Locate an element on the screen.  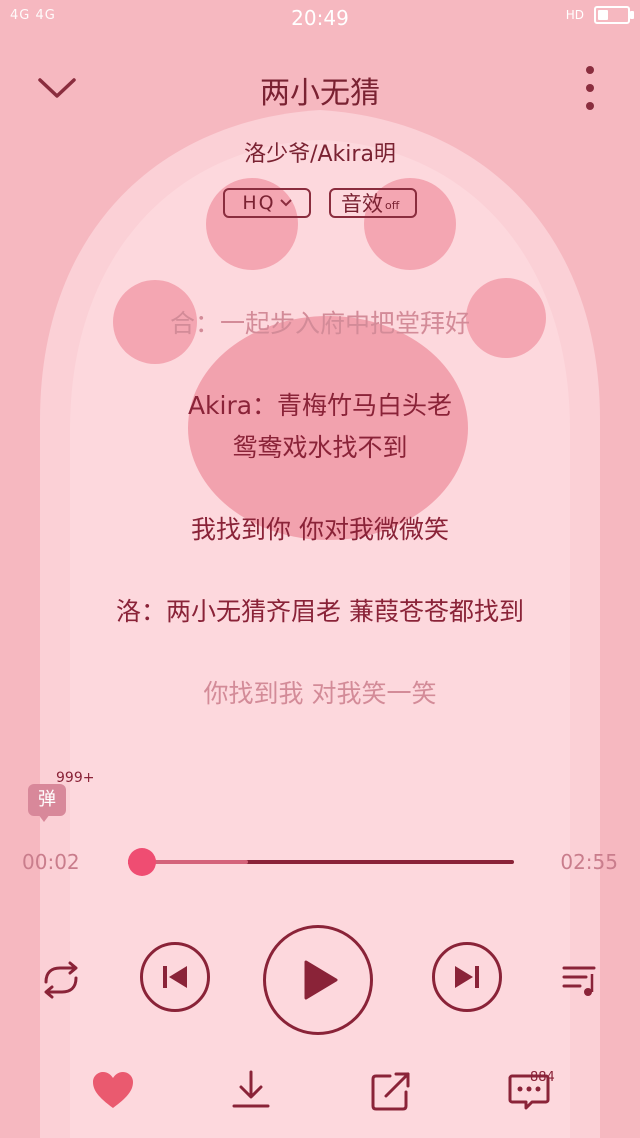
status-time: 20:49 is located at coordinates (320, 18).